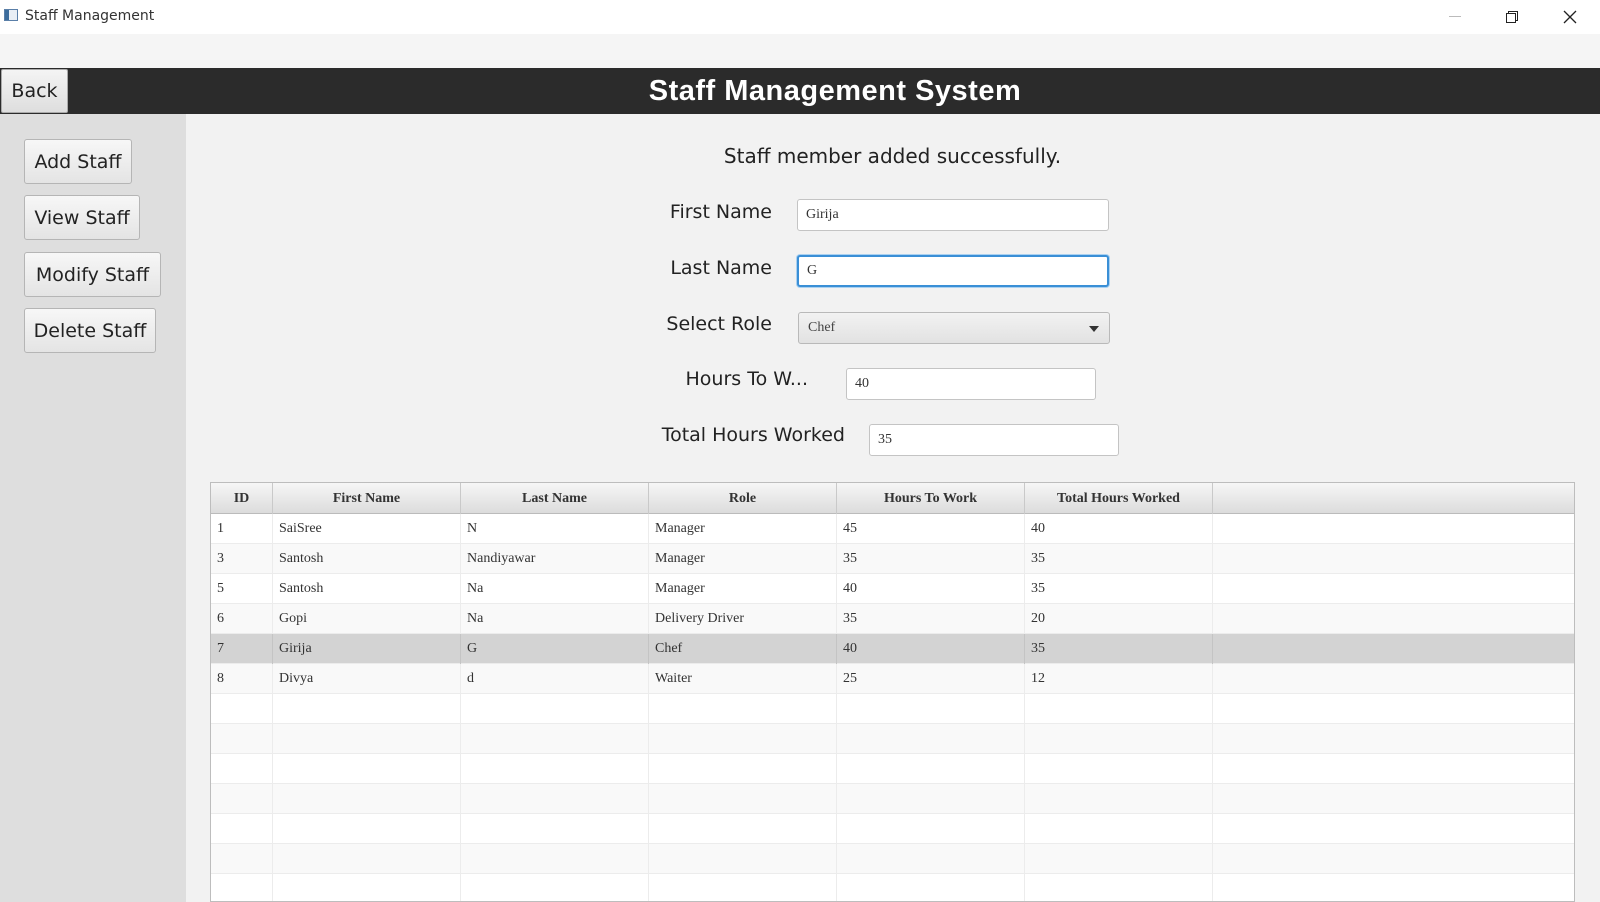 Image resolution: width=1600 pixels, height=902 pixels. Describe the element at coordinates (719, 324) in the screenshot. I see `select-role-label: Select Role` at that location.